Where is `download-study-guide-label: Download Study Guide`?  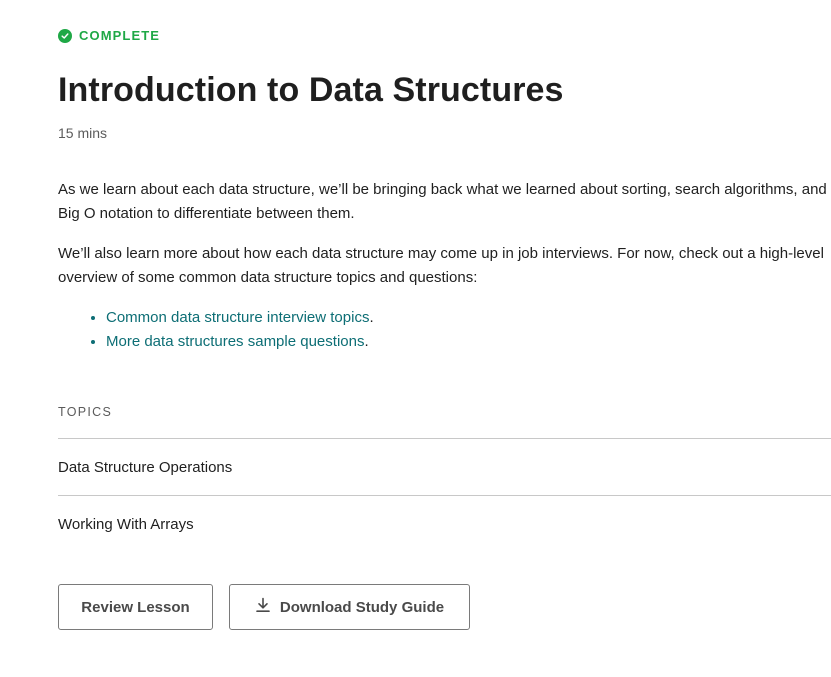
download-study-guide-label: Download Study Guide is located at coordinates (362, 607).